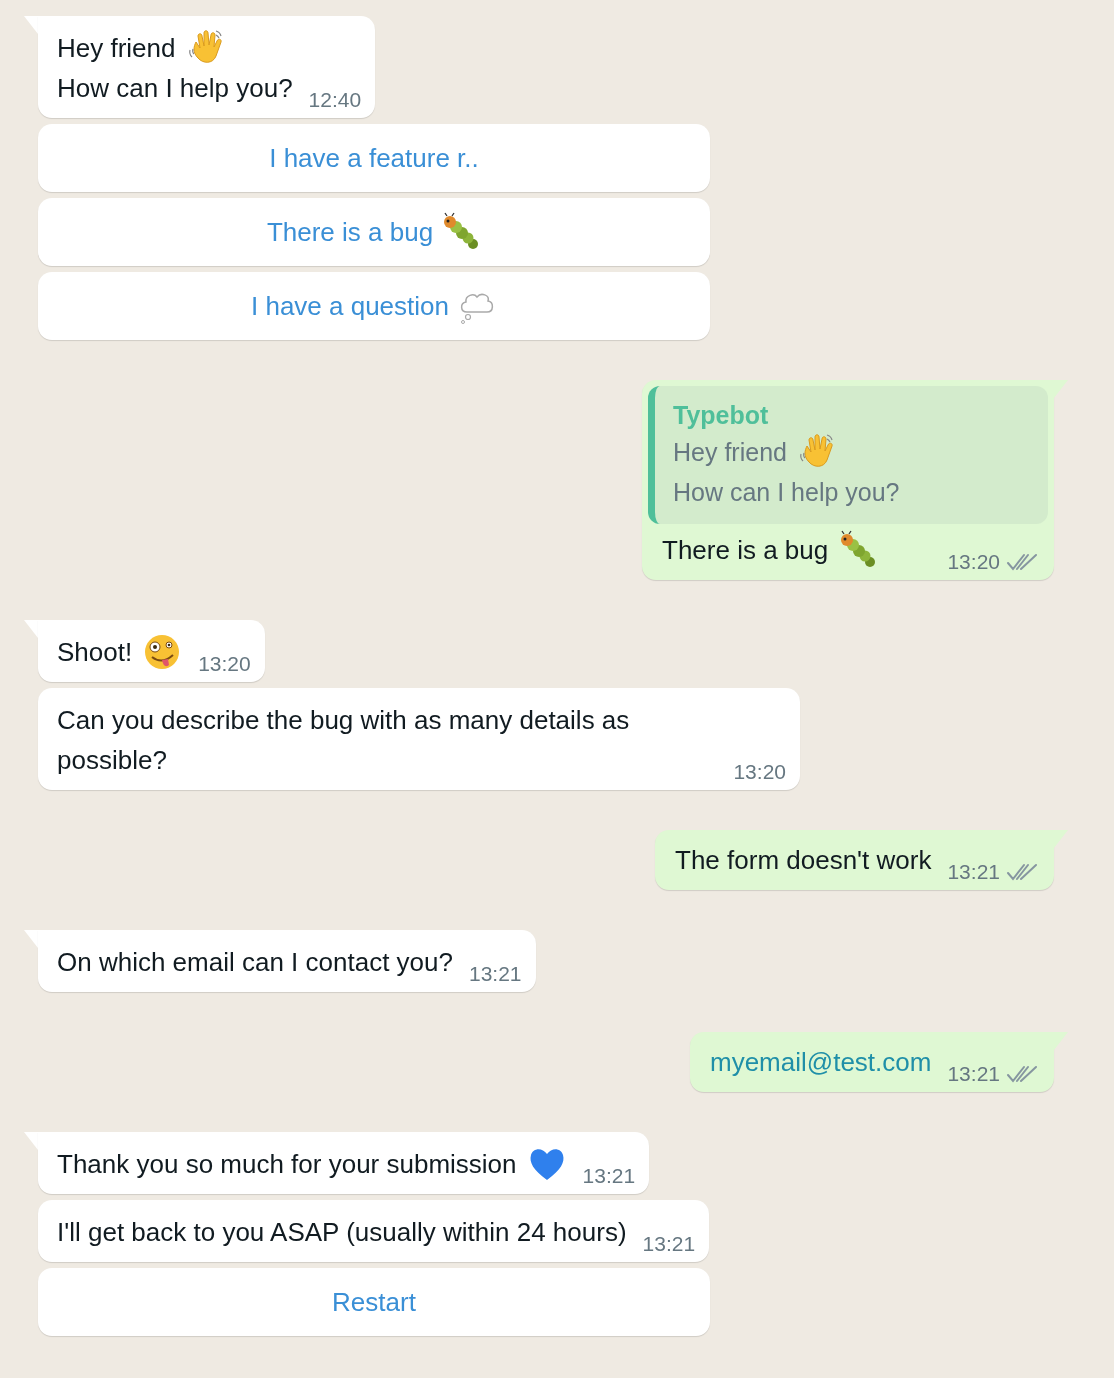 The width and height of the screenshot is (1114, 1378). I want to click on message-text: Can you describe the bug with as many details as possible?, so click(344, 740).